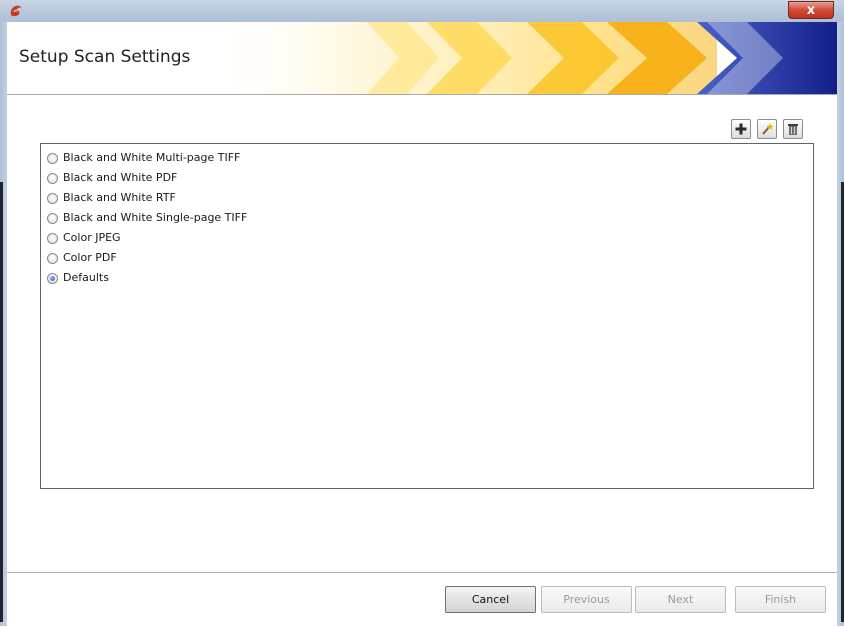 This screenshot has height=627, width=844. I want to click on option-label: Black and White PDF, so click(120, 177).